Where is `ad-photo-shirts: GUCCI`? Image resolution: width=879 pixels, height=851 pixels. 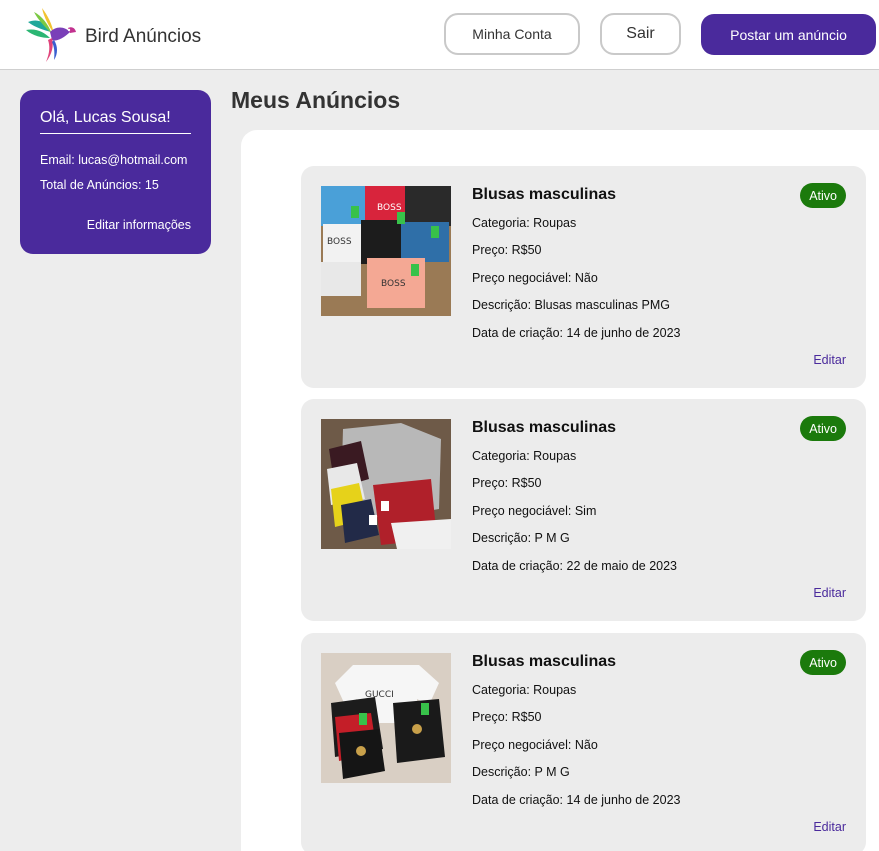 ad-photo-shirts: GUCCI is located at coordinates (386, 718).